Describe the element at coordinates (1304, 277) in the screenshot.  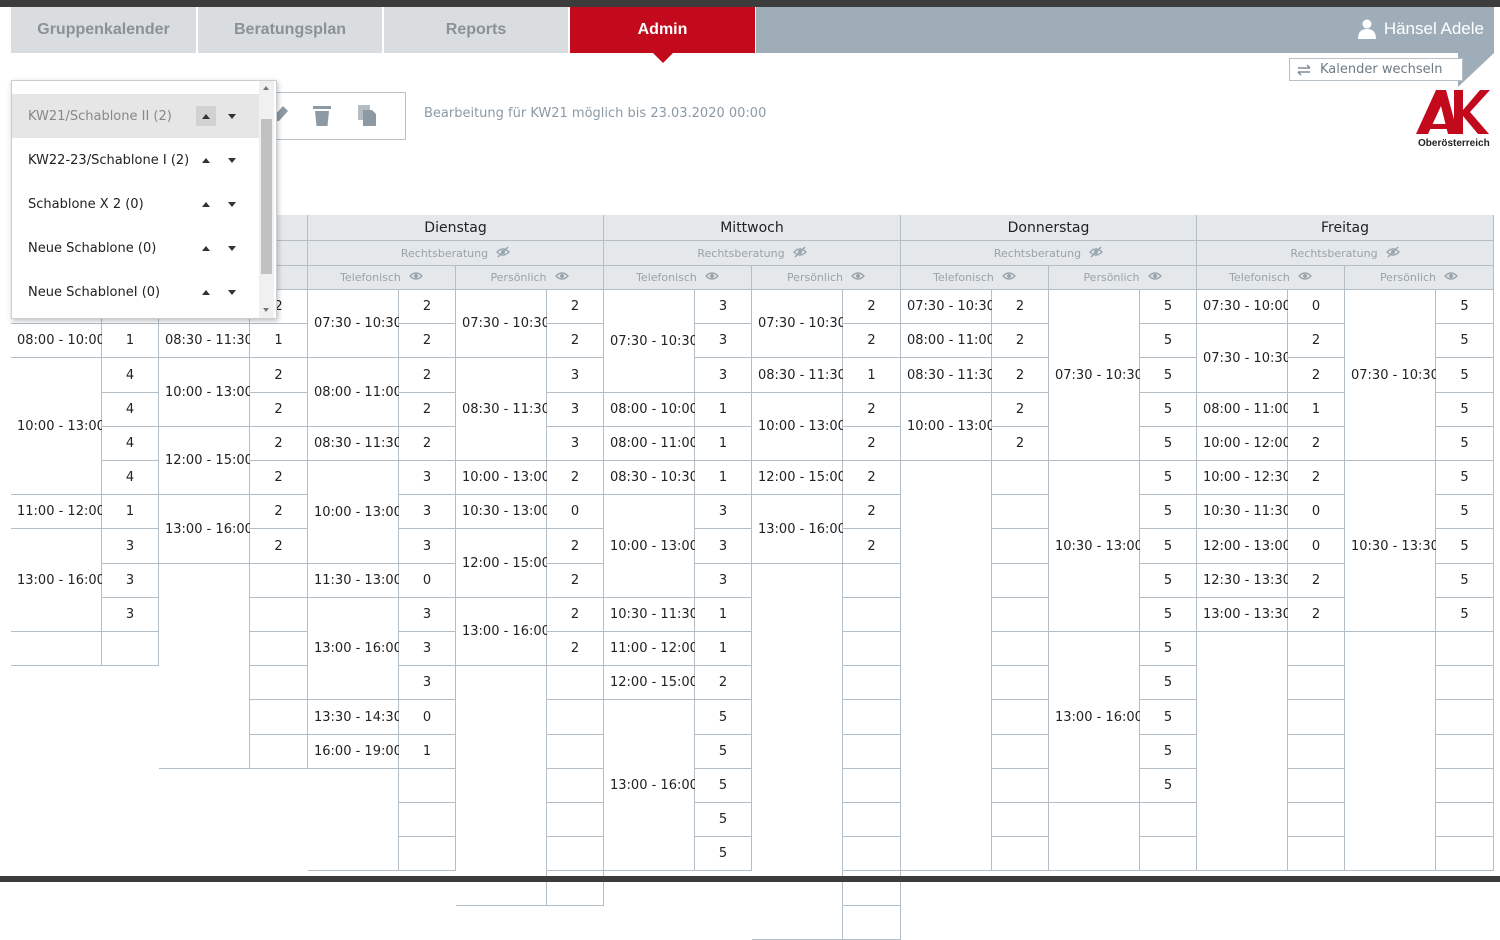
I see `visibility-icon` at that location.